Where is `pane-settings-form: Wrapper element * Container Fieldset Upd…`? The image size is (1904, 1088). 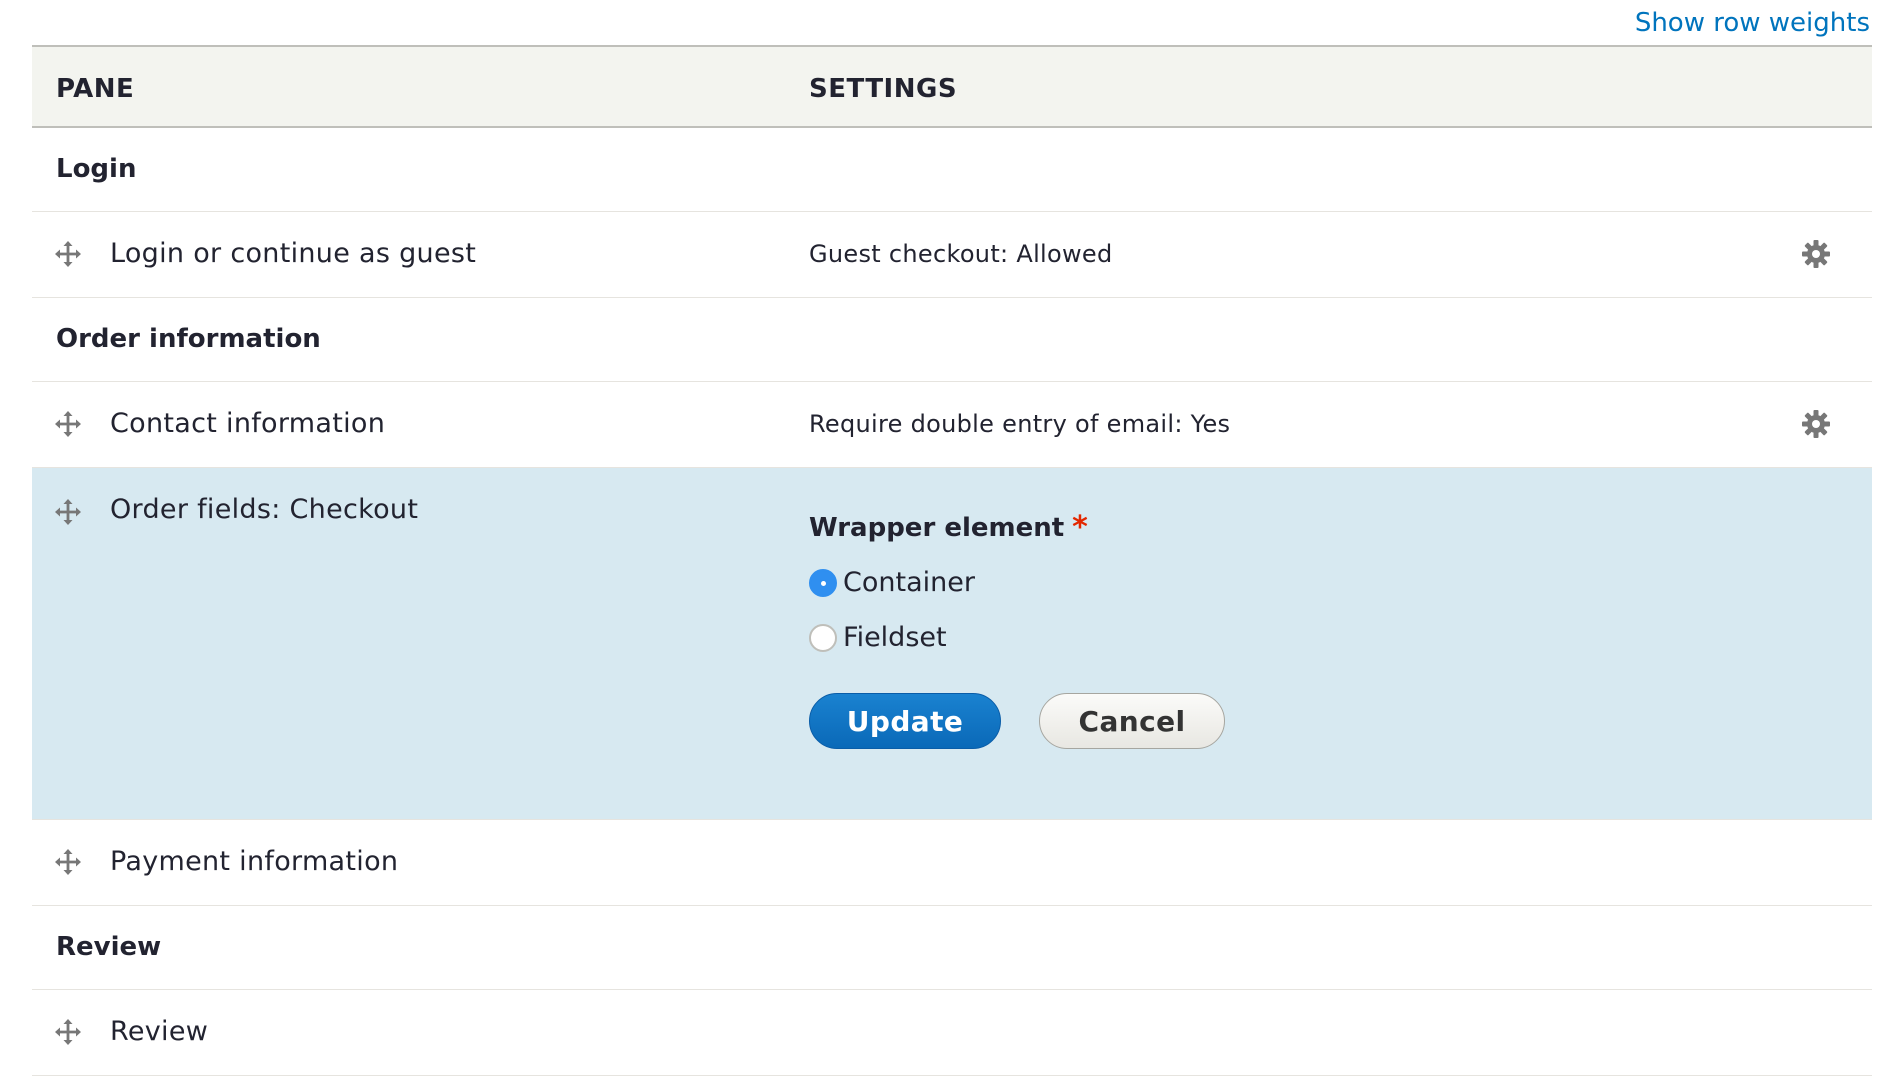
pane-settings-form: Wrapper element * Container Fieldset Upd… is located at coordinates (1017, 631).